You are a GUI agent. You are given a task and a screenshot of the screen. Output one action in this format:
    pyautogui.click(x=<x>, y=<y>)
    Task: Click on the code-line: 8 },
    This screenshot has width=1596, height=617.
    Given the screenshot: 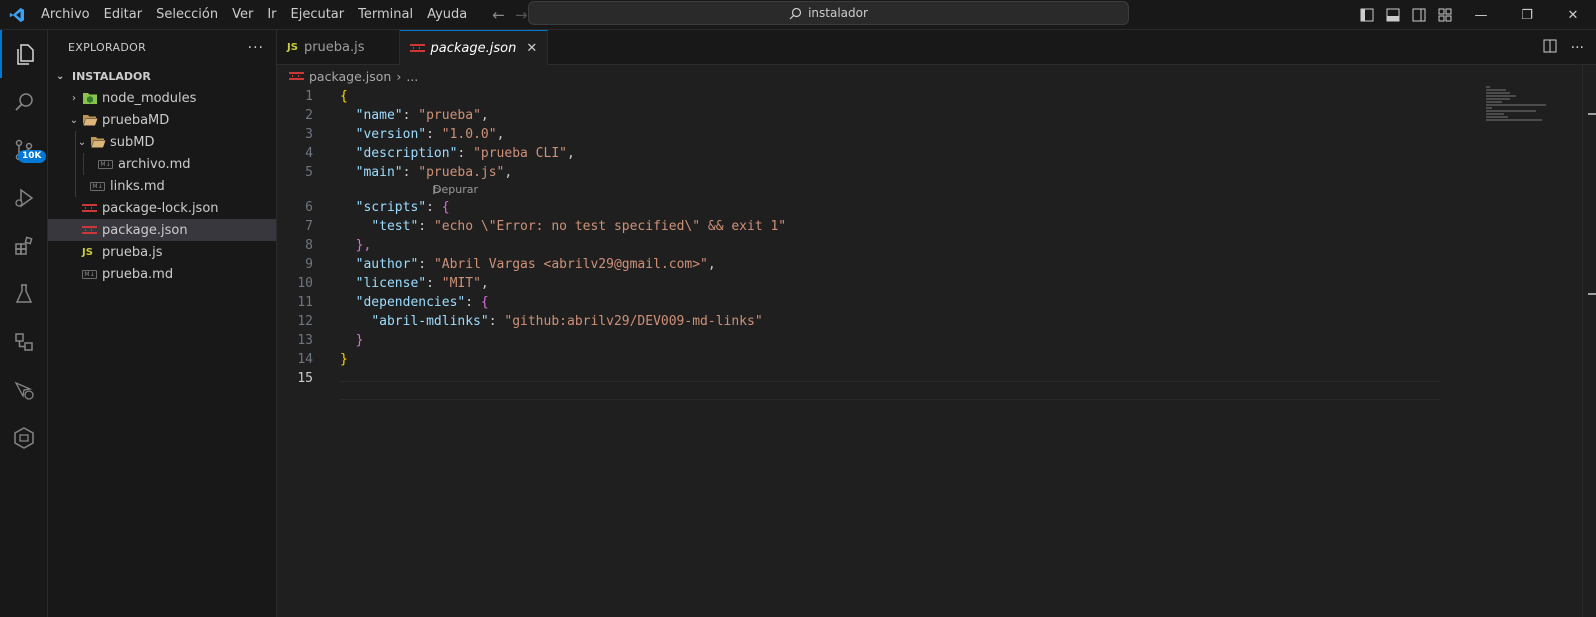 What is the action you would take?
    pyautogui.click(x=338, y=245)
    